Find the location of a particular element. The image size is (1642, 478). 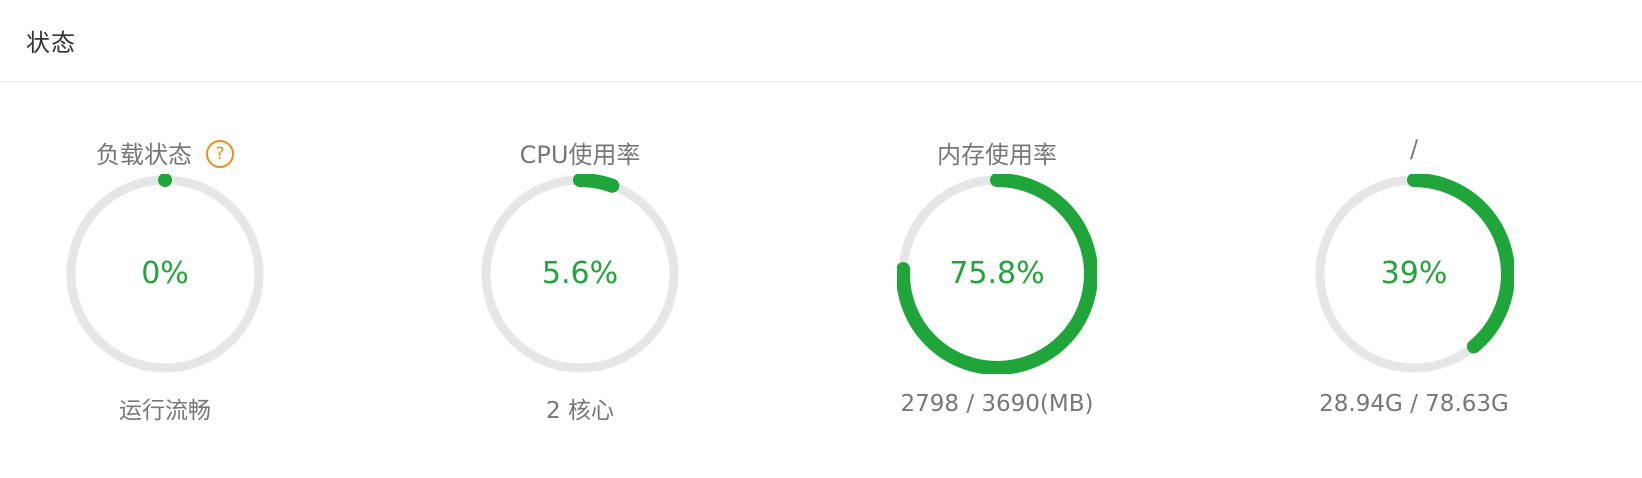

memory-usage-gauge: 75.8% is located at coordinates (997, 274).